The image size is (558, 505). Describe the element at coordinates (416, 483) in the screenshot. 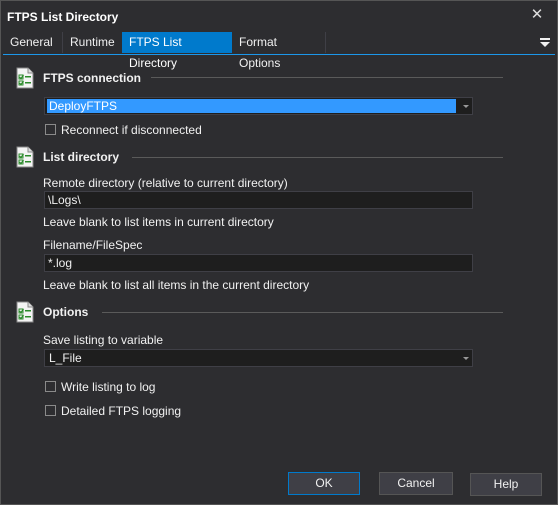

I see `cancel-button: Cancel` at that location.